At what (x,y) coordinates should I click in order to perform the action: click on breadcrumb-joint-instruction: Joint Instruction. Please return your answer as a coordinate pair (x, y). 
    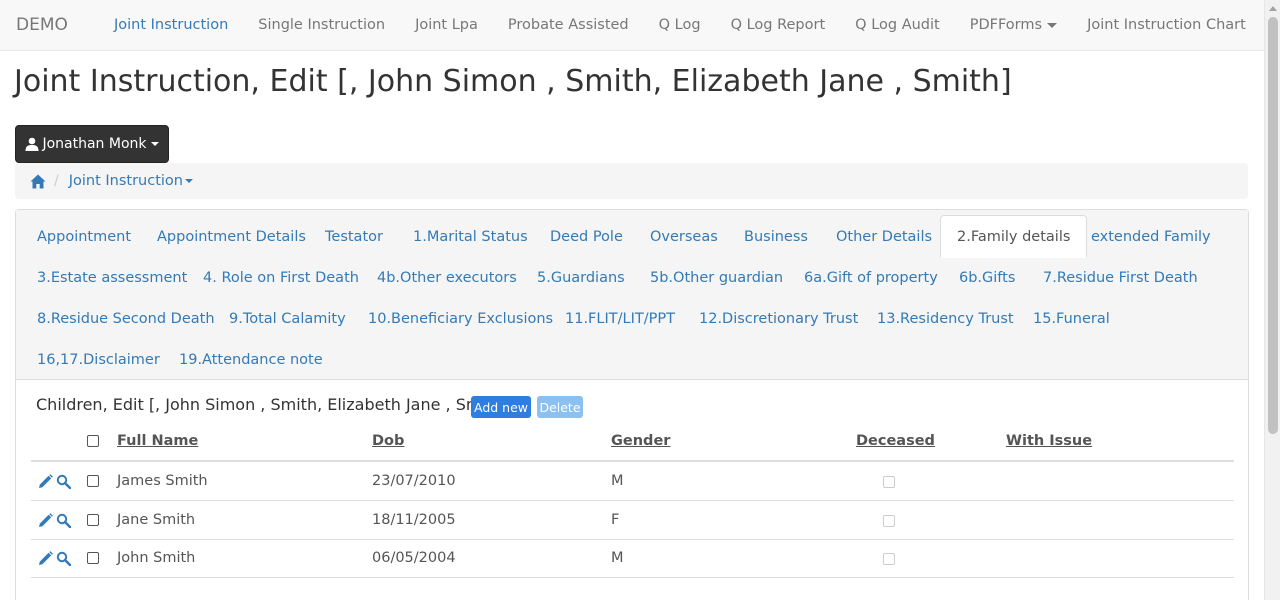
    Looking at the image, I should click on (131, 181).